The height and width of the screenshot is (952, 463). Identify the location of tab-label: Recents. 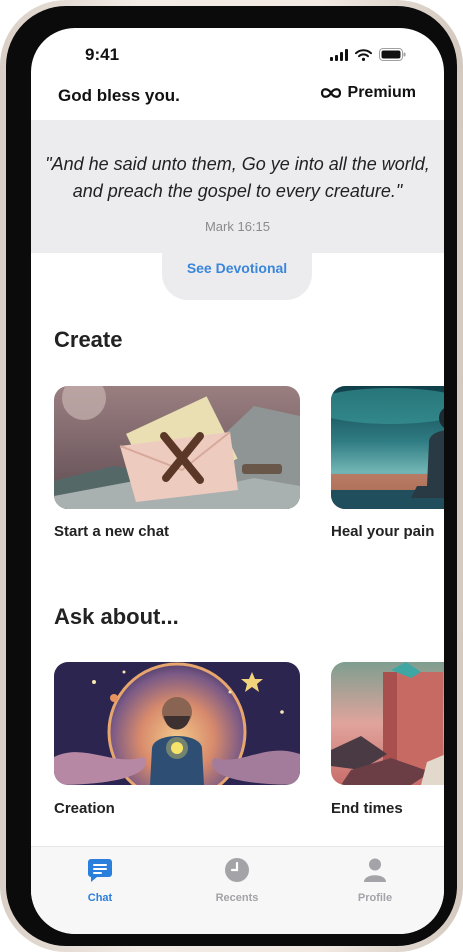
(237, 898).